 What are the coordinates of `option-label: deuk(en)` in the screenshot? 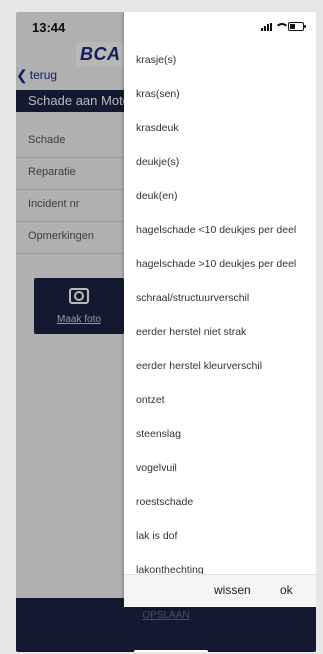 It's located at (157, 196).